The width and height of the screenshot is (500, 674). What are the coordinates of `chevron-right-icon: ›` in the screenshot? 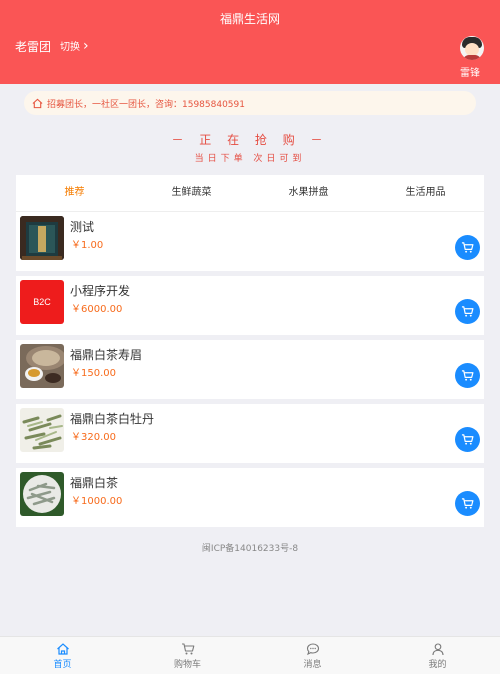 It's located at (86, 45).